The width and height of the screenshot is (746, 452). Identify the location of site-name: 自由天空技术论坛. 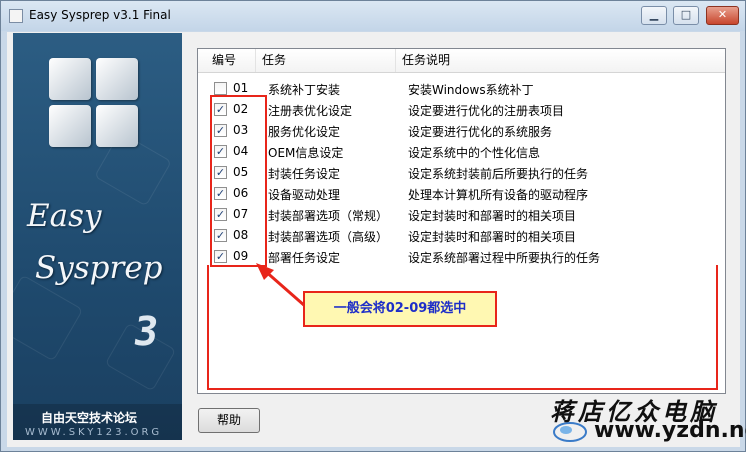
(89, 418).